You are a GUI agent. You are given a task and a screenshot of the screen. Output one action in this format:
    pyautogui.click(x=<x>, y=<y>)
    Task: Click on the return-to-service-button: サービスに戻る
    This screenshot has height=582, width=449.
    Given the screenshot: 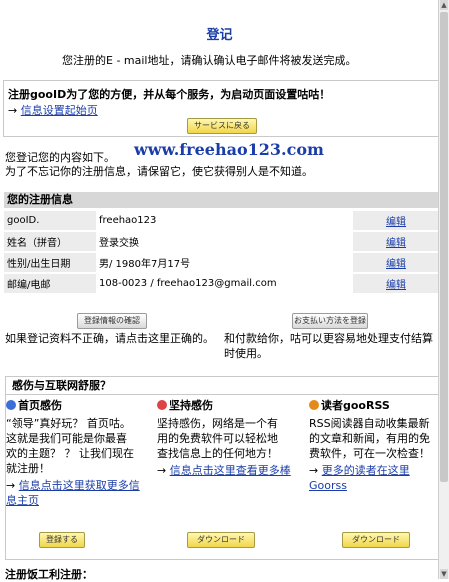 What is the action you would take?
    pyautogui.click(x=222, y=126)
    